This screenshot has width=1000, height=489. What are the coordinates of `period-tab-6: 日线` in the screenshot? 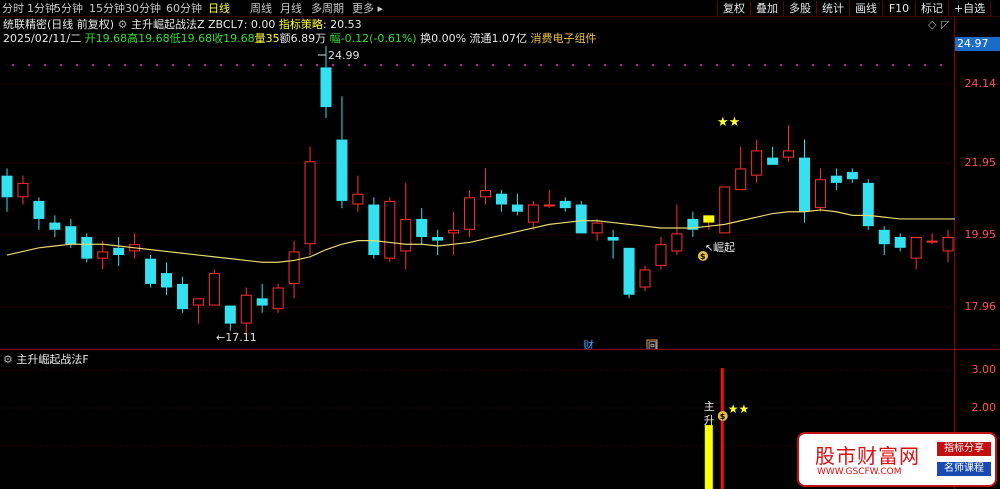 It's located at (219, 8).